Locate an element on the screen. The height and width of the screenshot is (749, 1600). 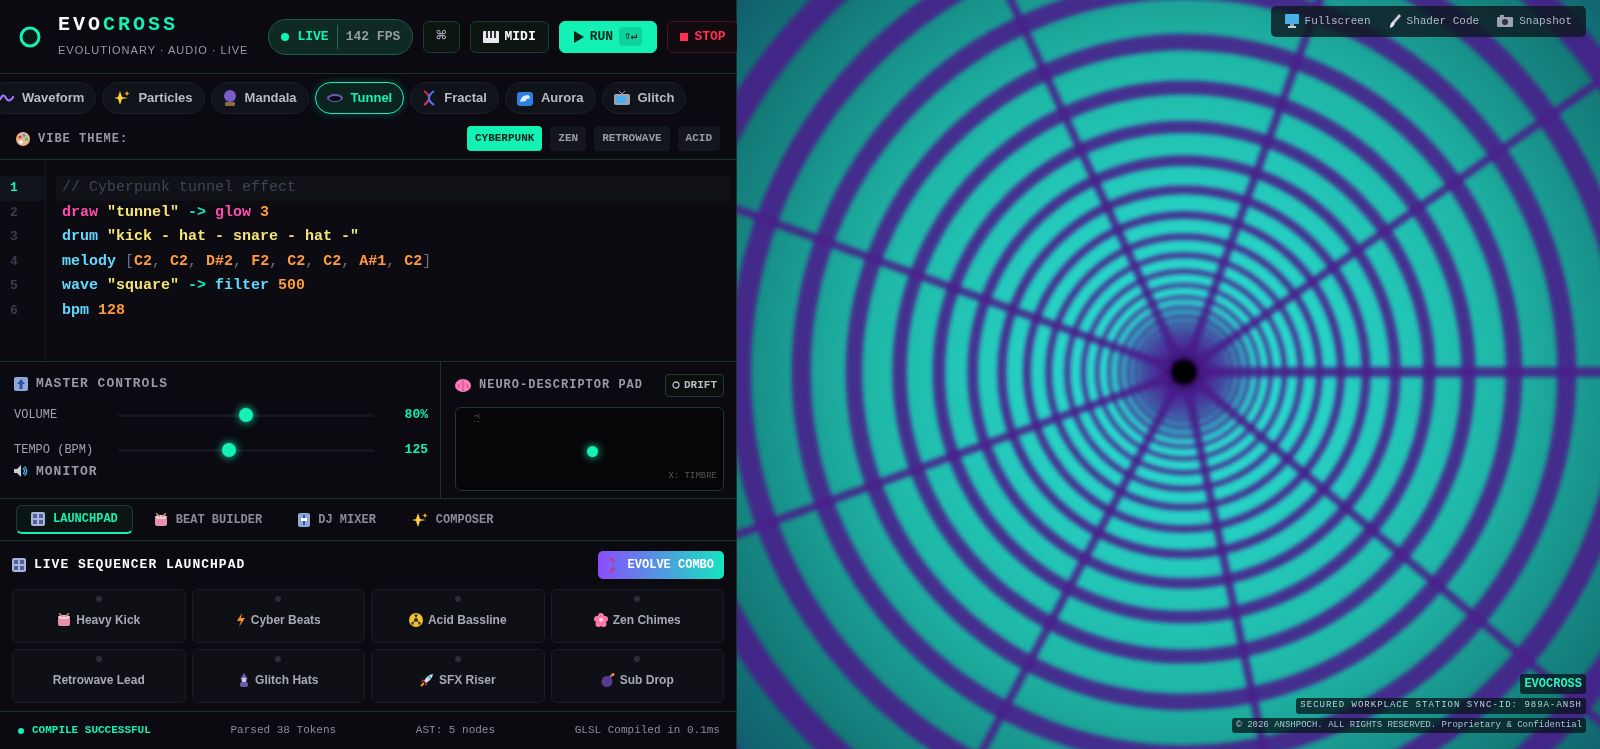
compile-status: COMPILE SUCCESSFUL is located at coordinates (91, 731).